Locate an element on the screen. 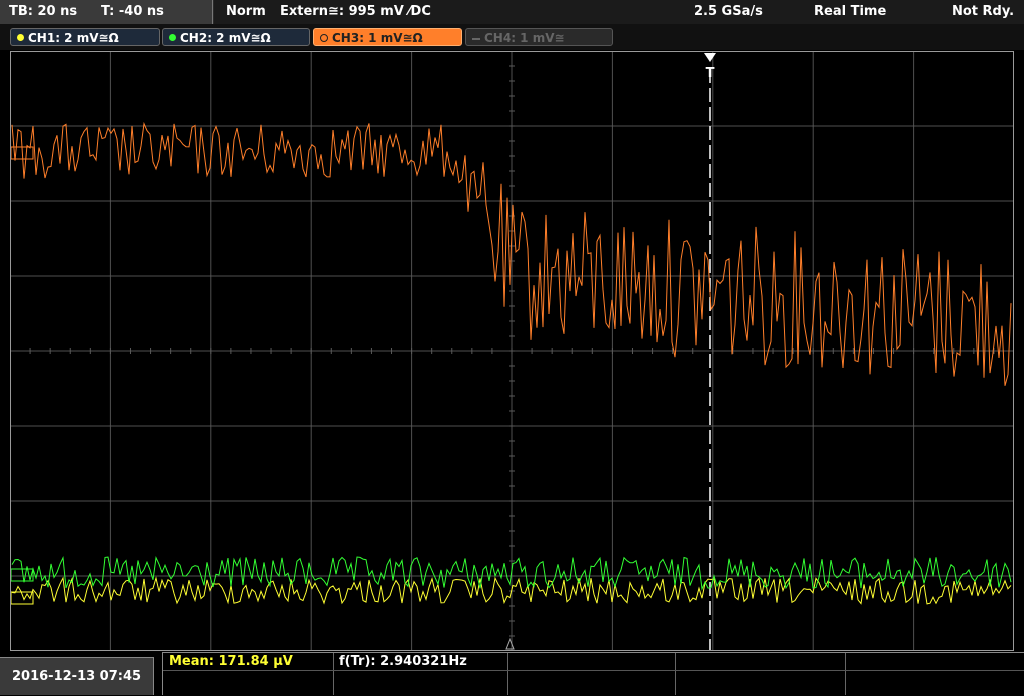  channel-3-label: CH3: 1 mV≅Ω is located at coordinates (377, 38).